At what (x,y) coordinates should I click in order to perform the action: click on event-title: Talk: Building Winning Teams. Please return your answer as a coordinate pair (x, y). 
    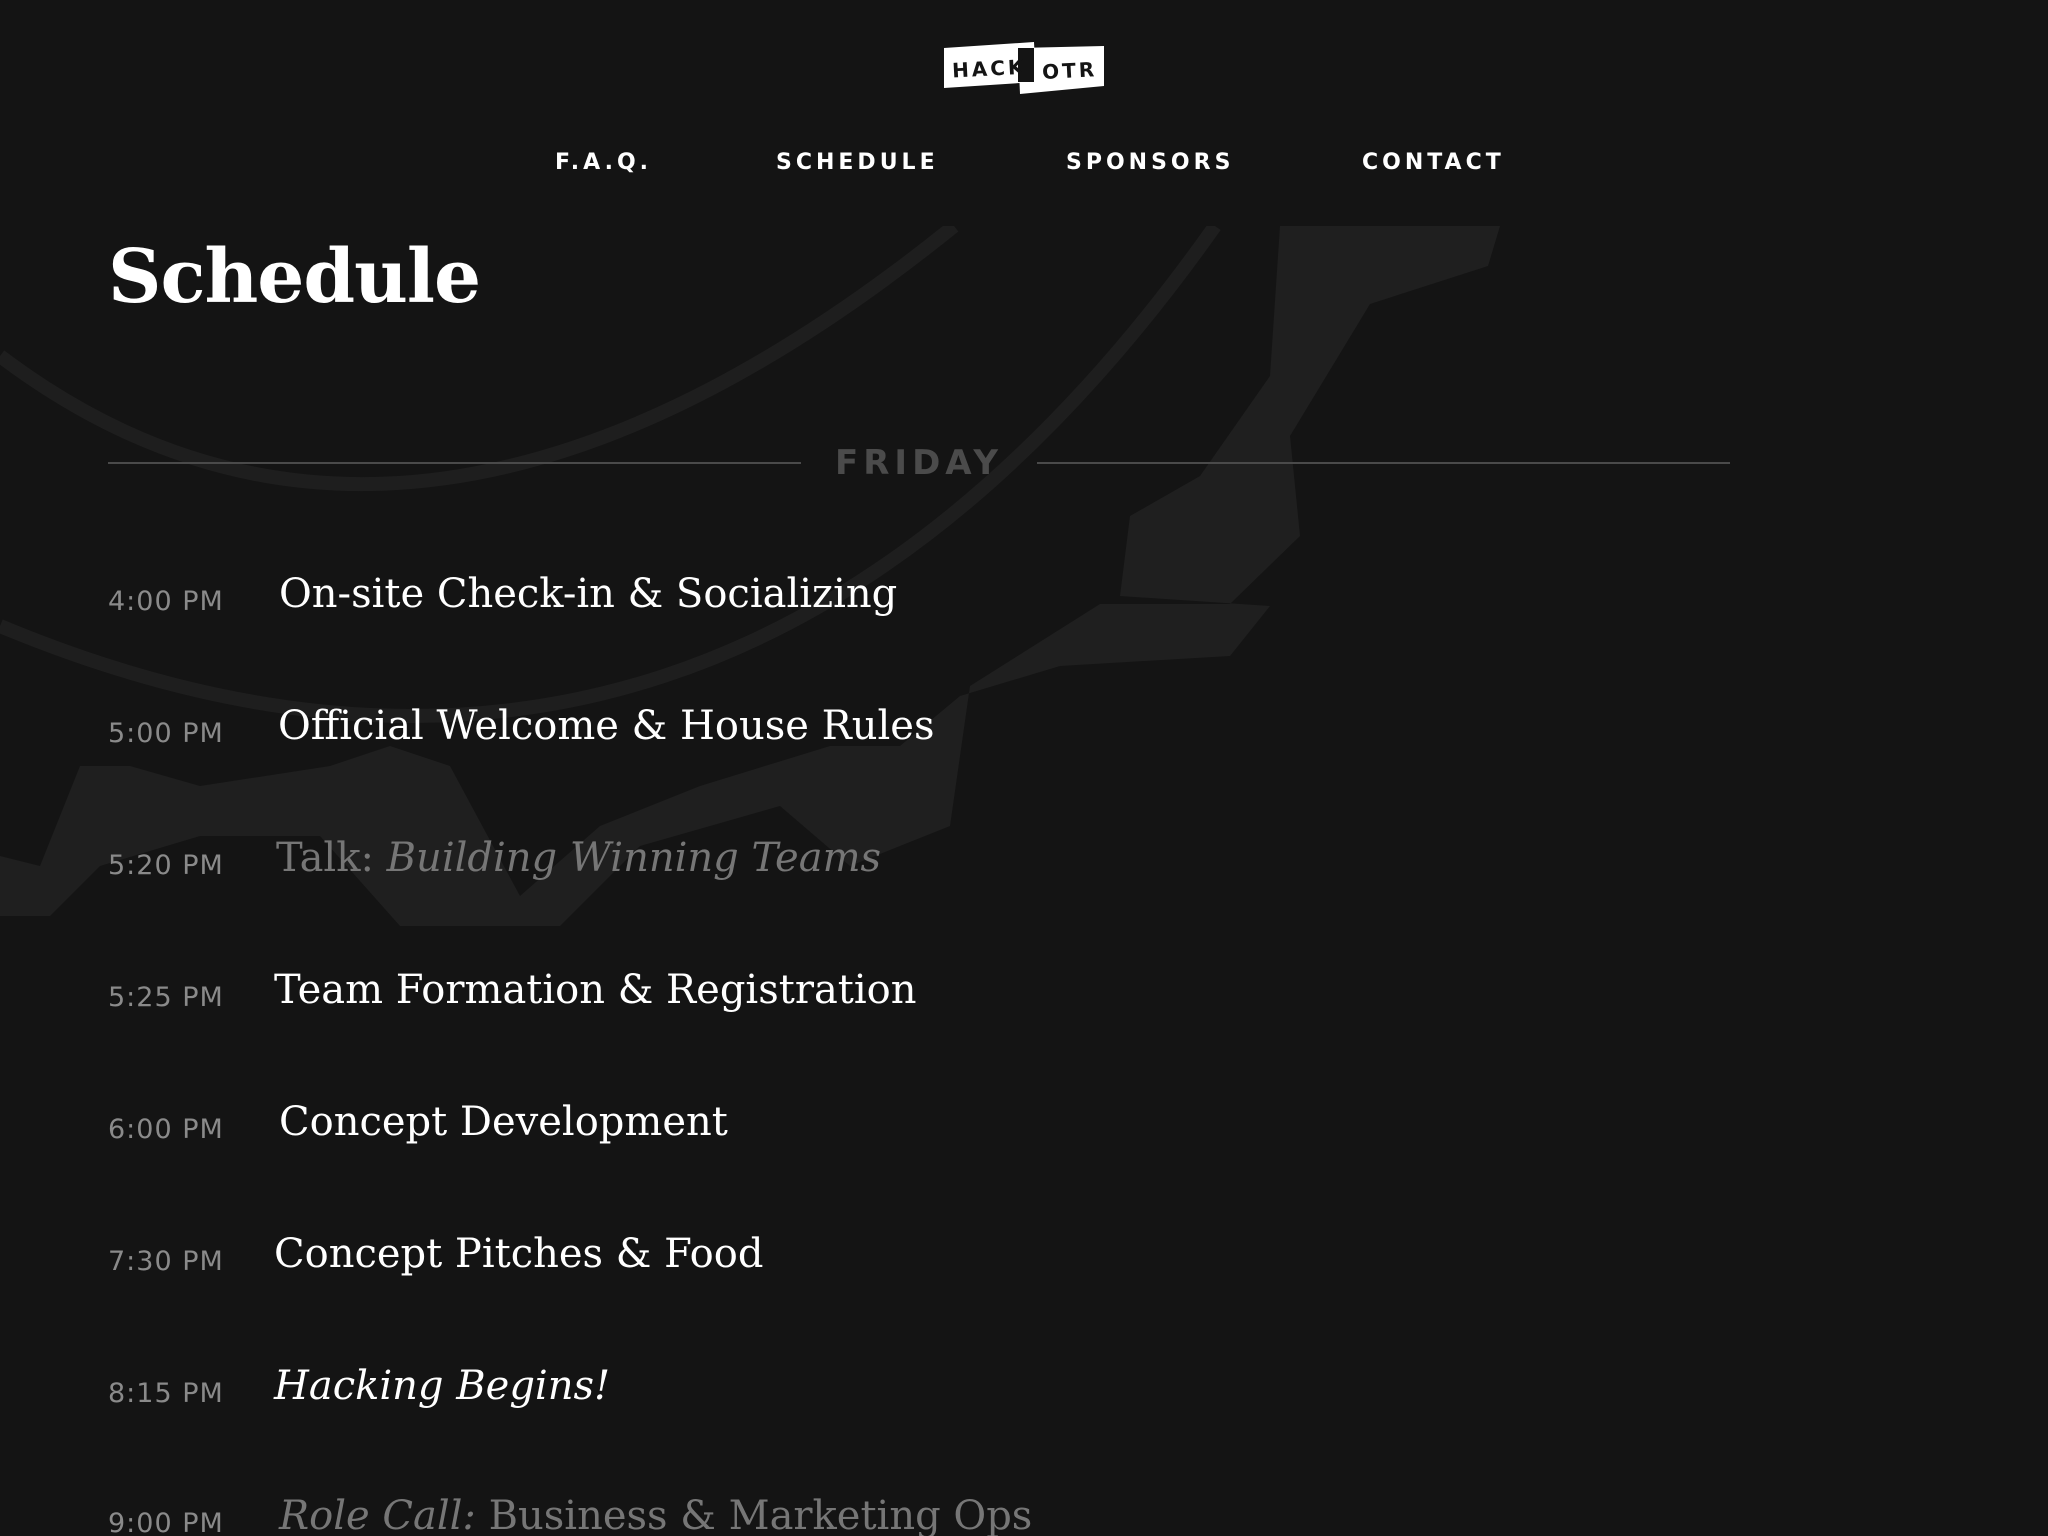
    Looking at the image, I should click on (578, 858).